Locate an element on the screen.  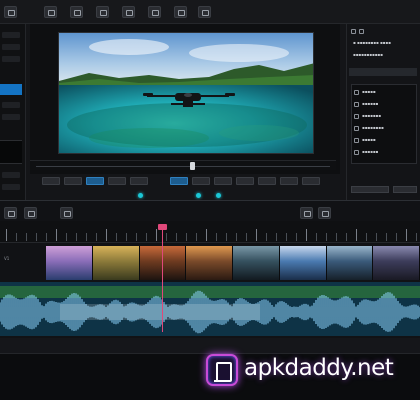
loop-button is located at coordinates (245, 181).